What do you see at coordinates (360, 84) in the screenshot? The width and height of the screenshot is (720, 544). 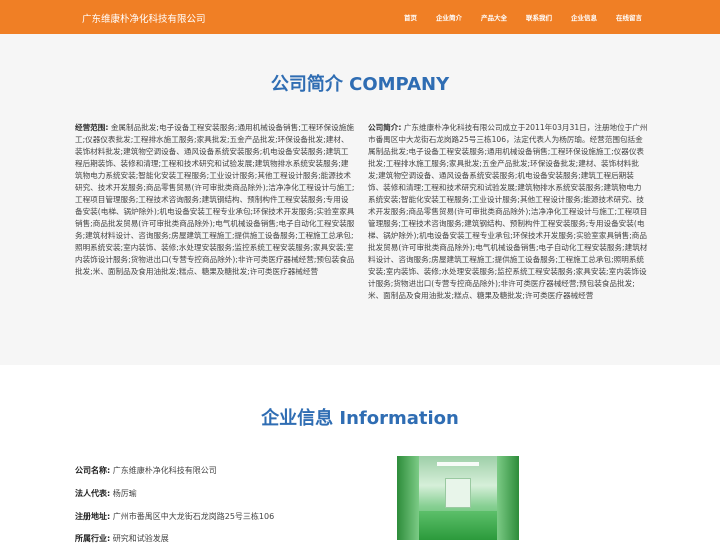 I see `about-title: 公司简介 COMPANY` at bounding box center [360, 84].